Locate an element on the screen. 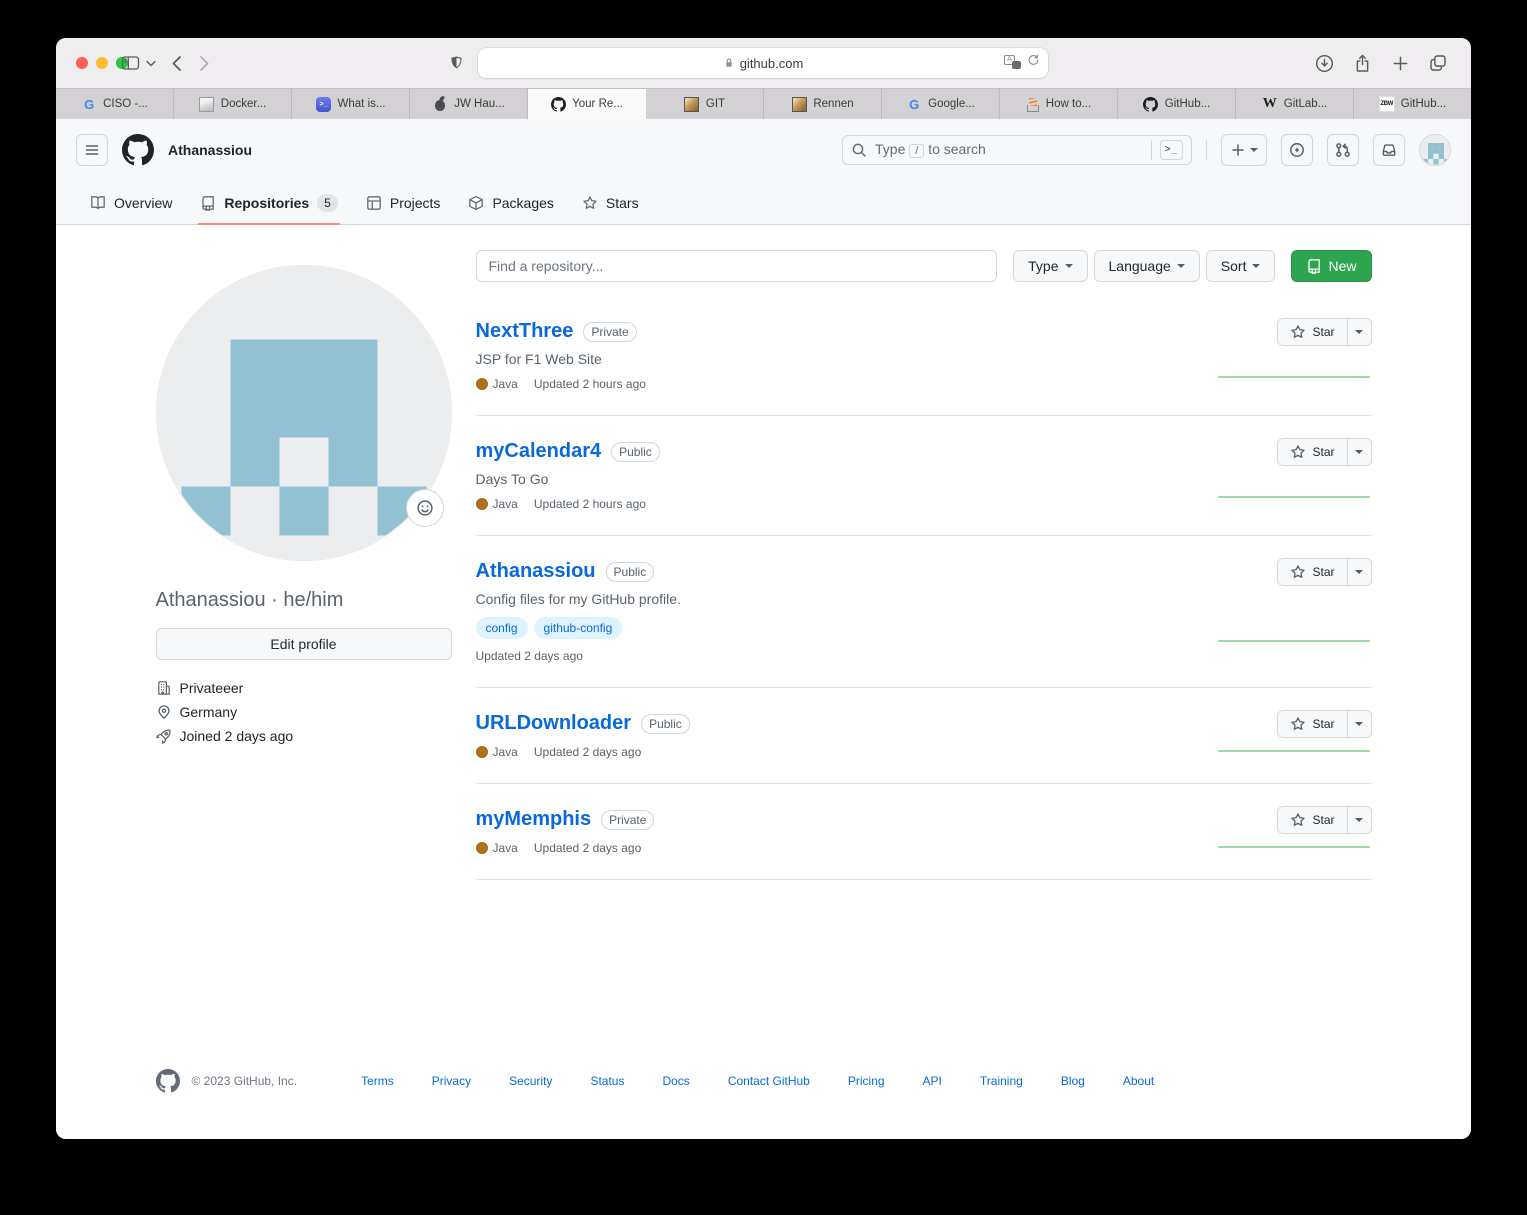 This screenshot has height=1215, width=1527. type-filter-button: Type is located at coordinates (1050, 266).